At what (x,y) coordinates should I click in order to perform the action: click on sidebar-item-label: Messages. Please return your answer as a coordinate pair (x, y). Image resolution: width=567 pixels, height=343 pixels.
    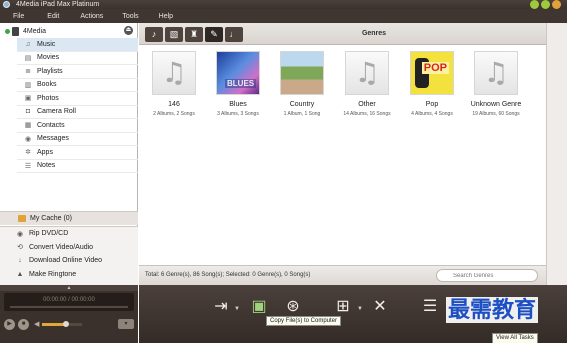
    Looking at the image, I should click on (53, 139).